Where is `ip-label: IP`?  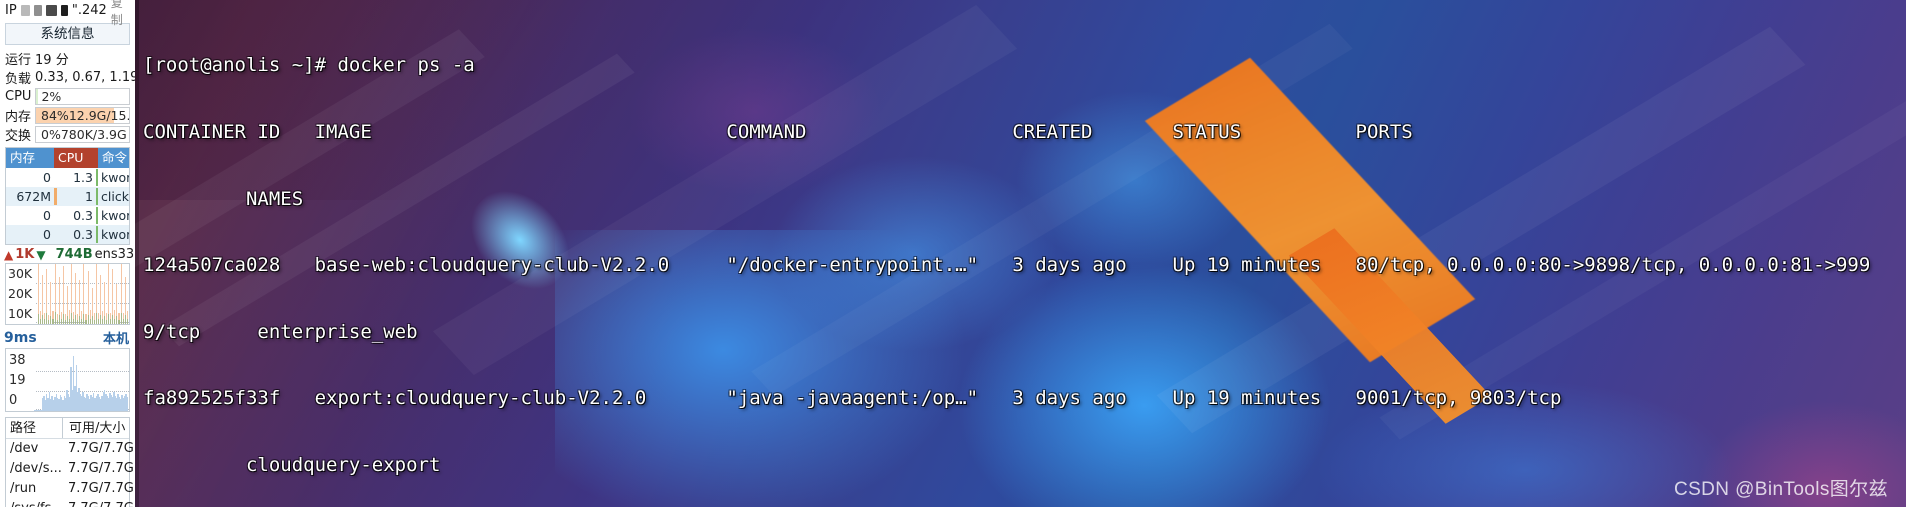
ip-label: IP is located at coordinates (11, 10).